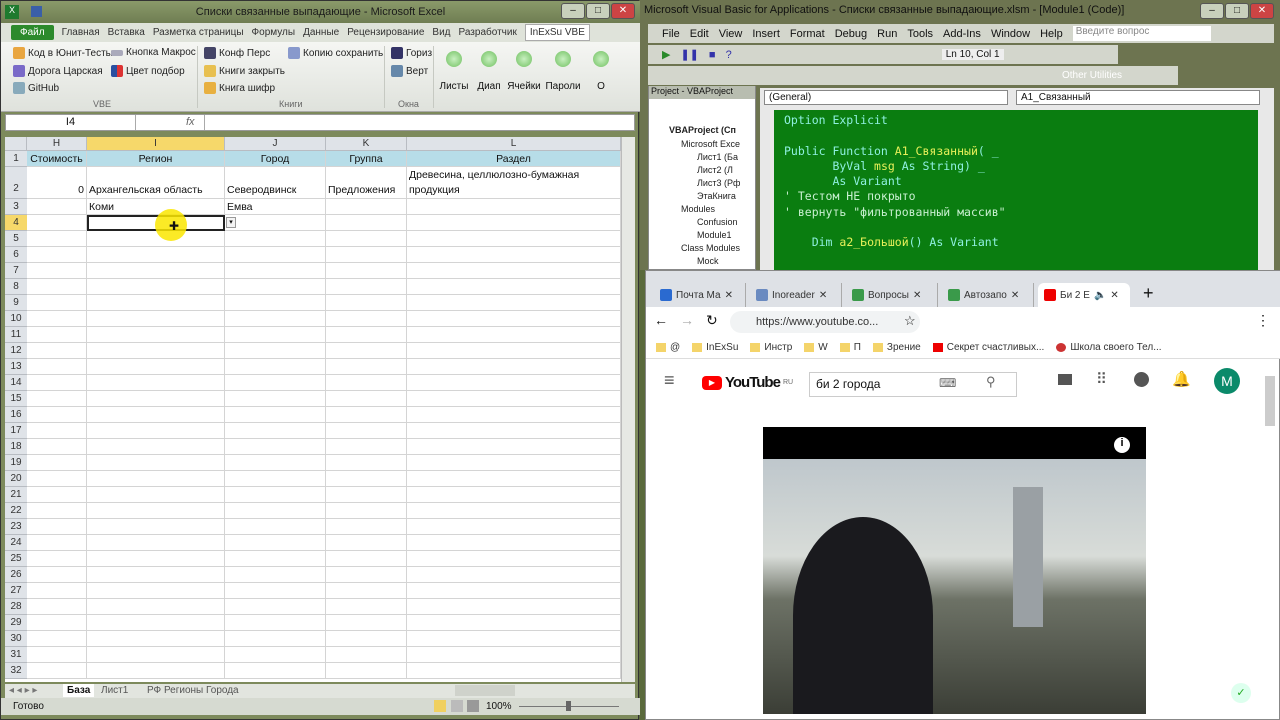  What do you see at coordinates (714, 235) in the screenshot?
I see `tree-item: Module1` at bounding box center [714, 235].